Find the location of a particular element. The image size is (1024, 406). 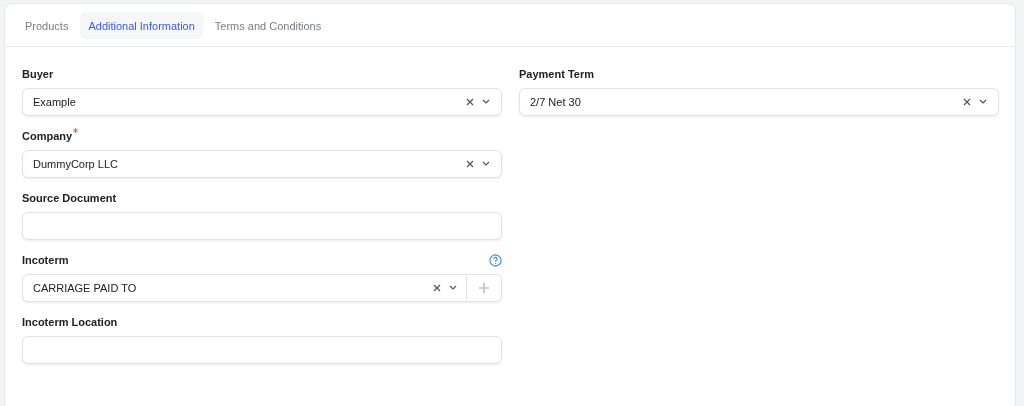

select-field: DummyCorp LLC is located at coordinates (262, 164).